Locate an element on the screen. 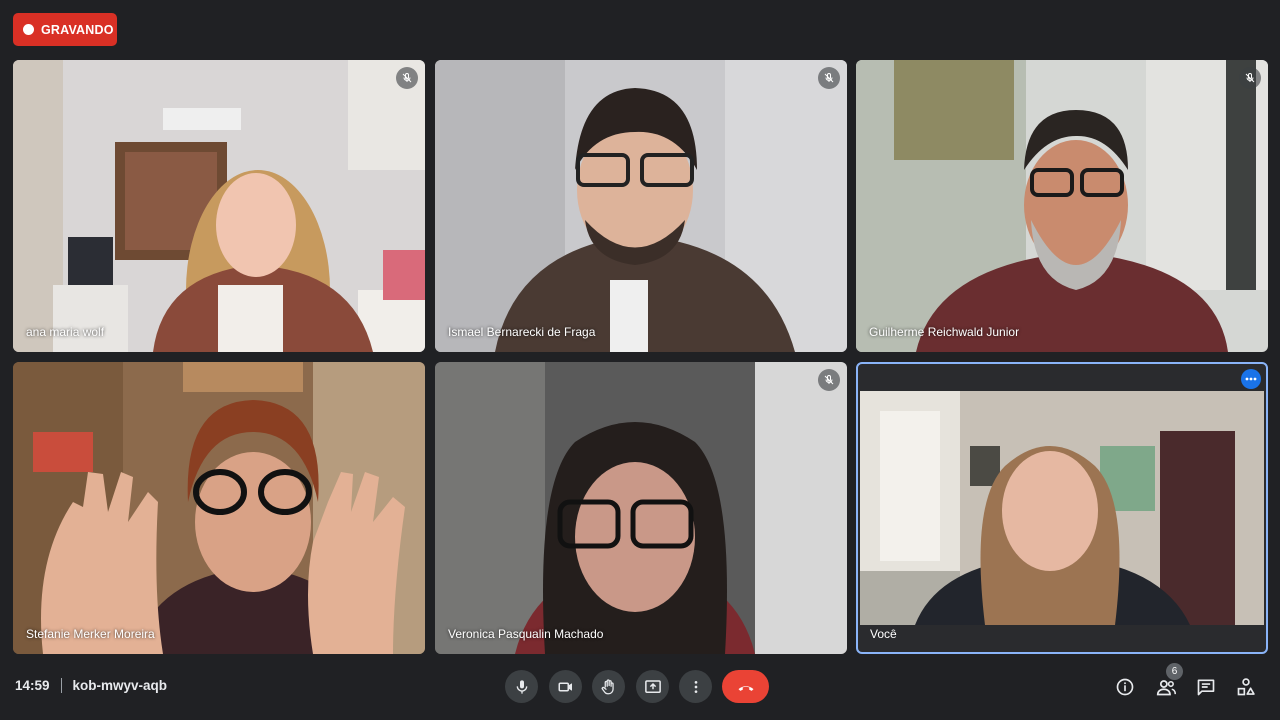 The width and height of the screenshot is (1280, 720). self-video is located at coordinates (1062, 508).